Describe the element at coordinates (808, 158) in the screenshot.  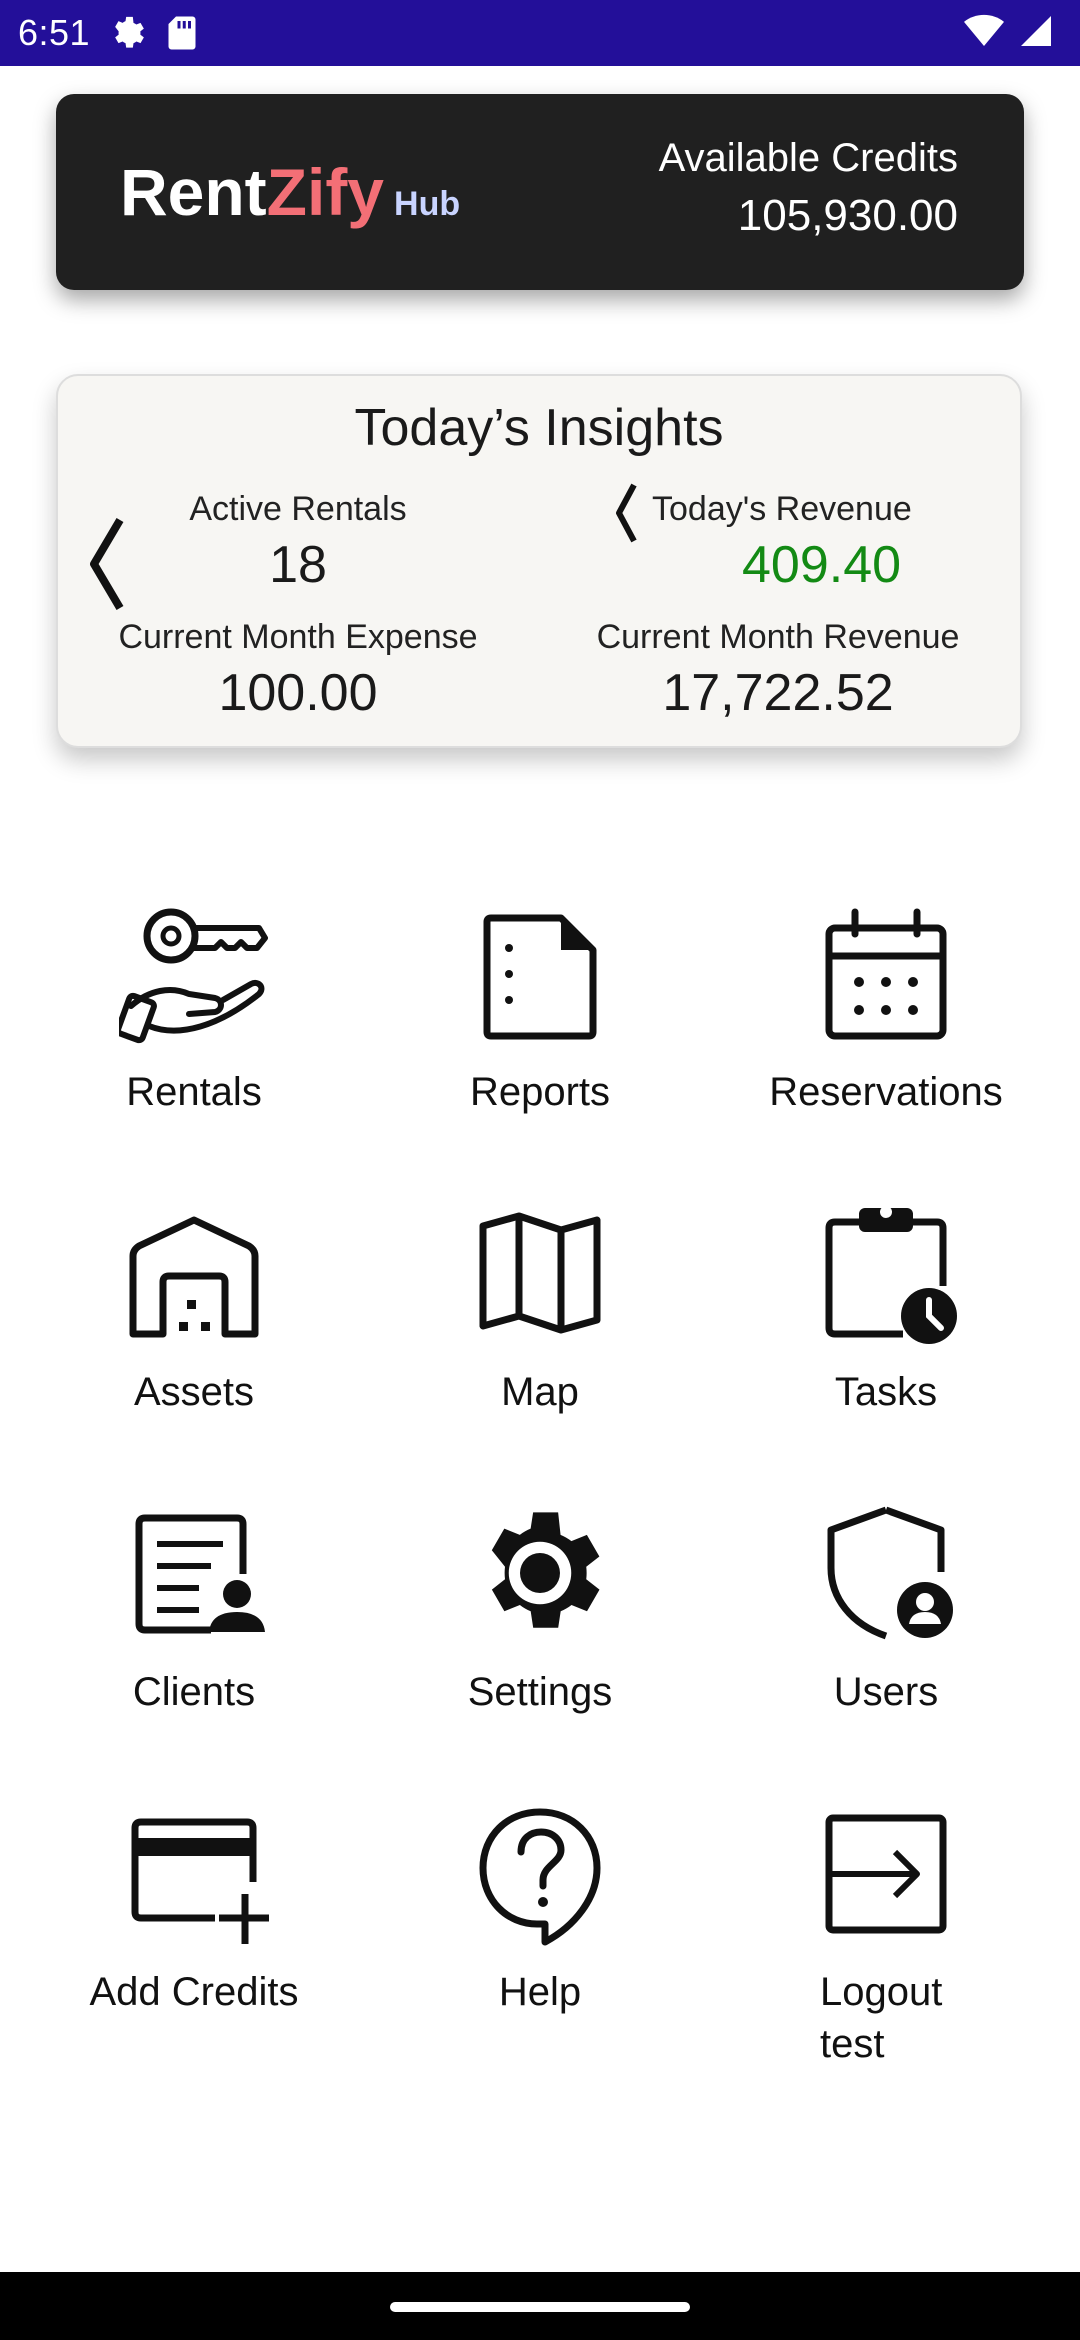
I see `credits-label: Available Credits` at that location.